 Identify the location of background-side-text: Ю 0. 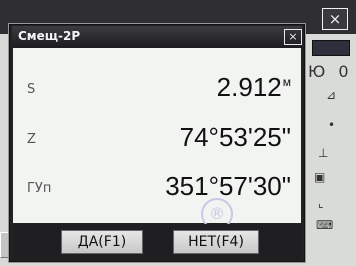
(330, 71).